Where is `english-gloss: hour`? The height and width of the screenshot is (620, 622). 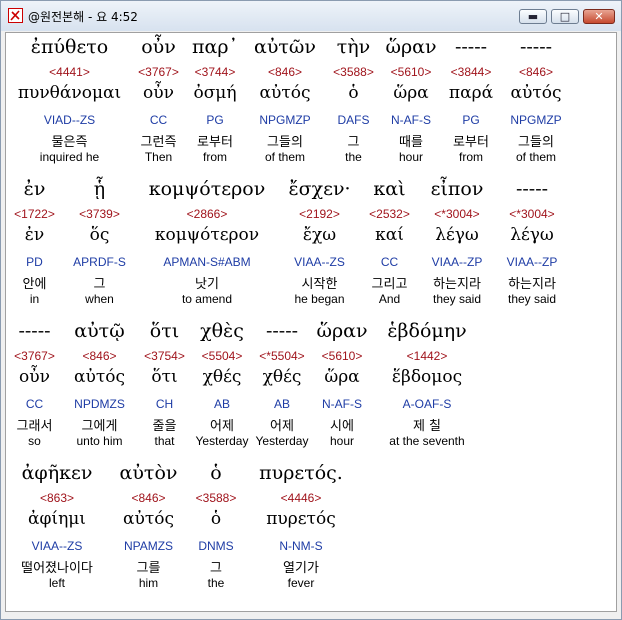
english-gloss: hour is located at coordinates (342, 441).